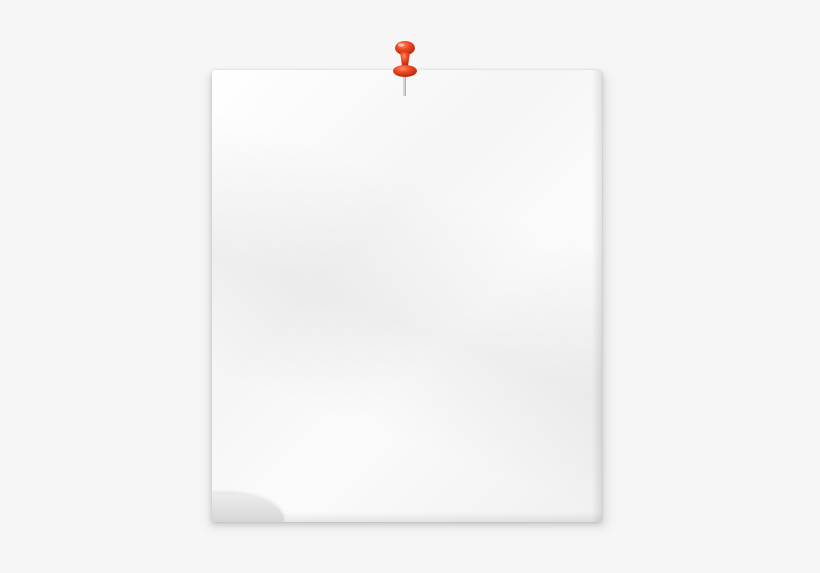  I want to click on paper-edge, so click(597, 296).